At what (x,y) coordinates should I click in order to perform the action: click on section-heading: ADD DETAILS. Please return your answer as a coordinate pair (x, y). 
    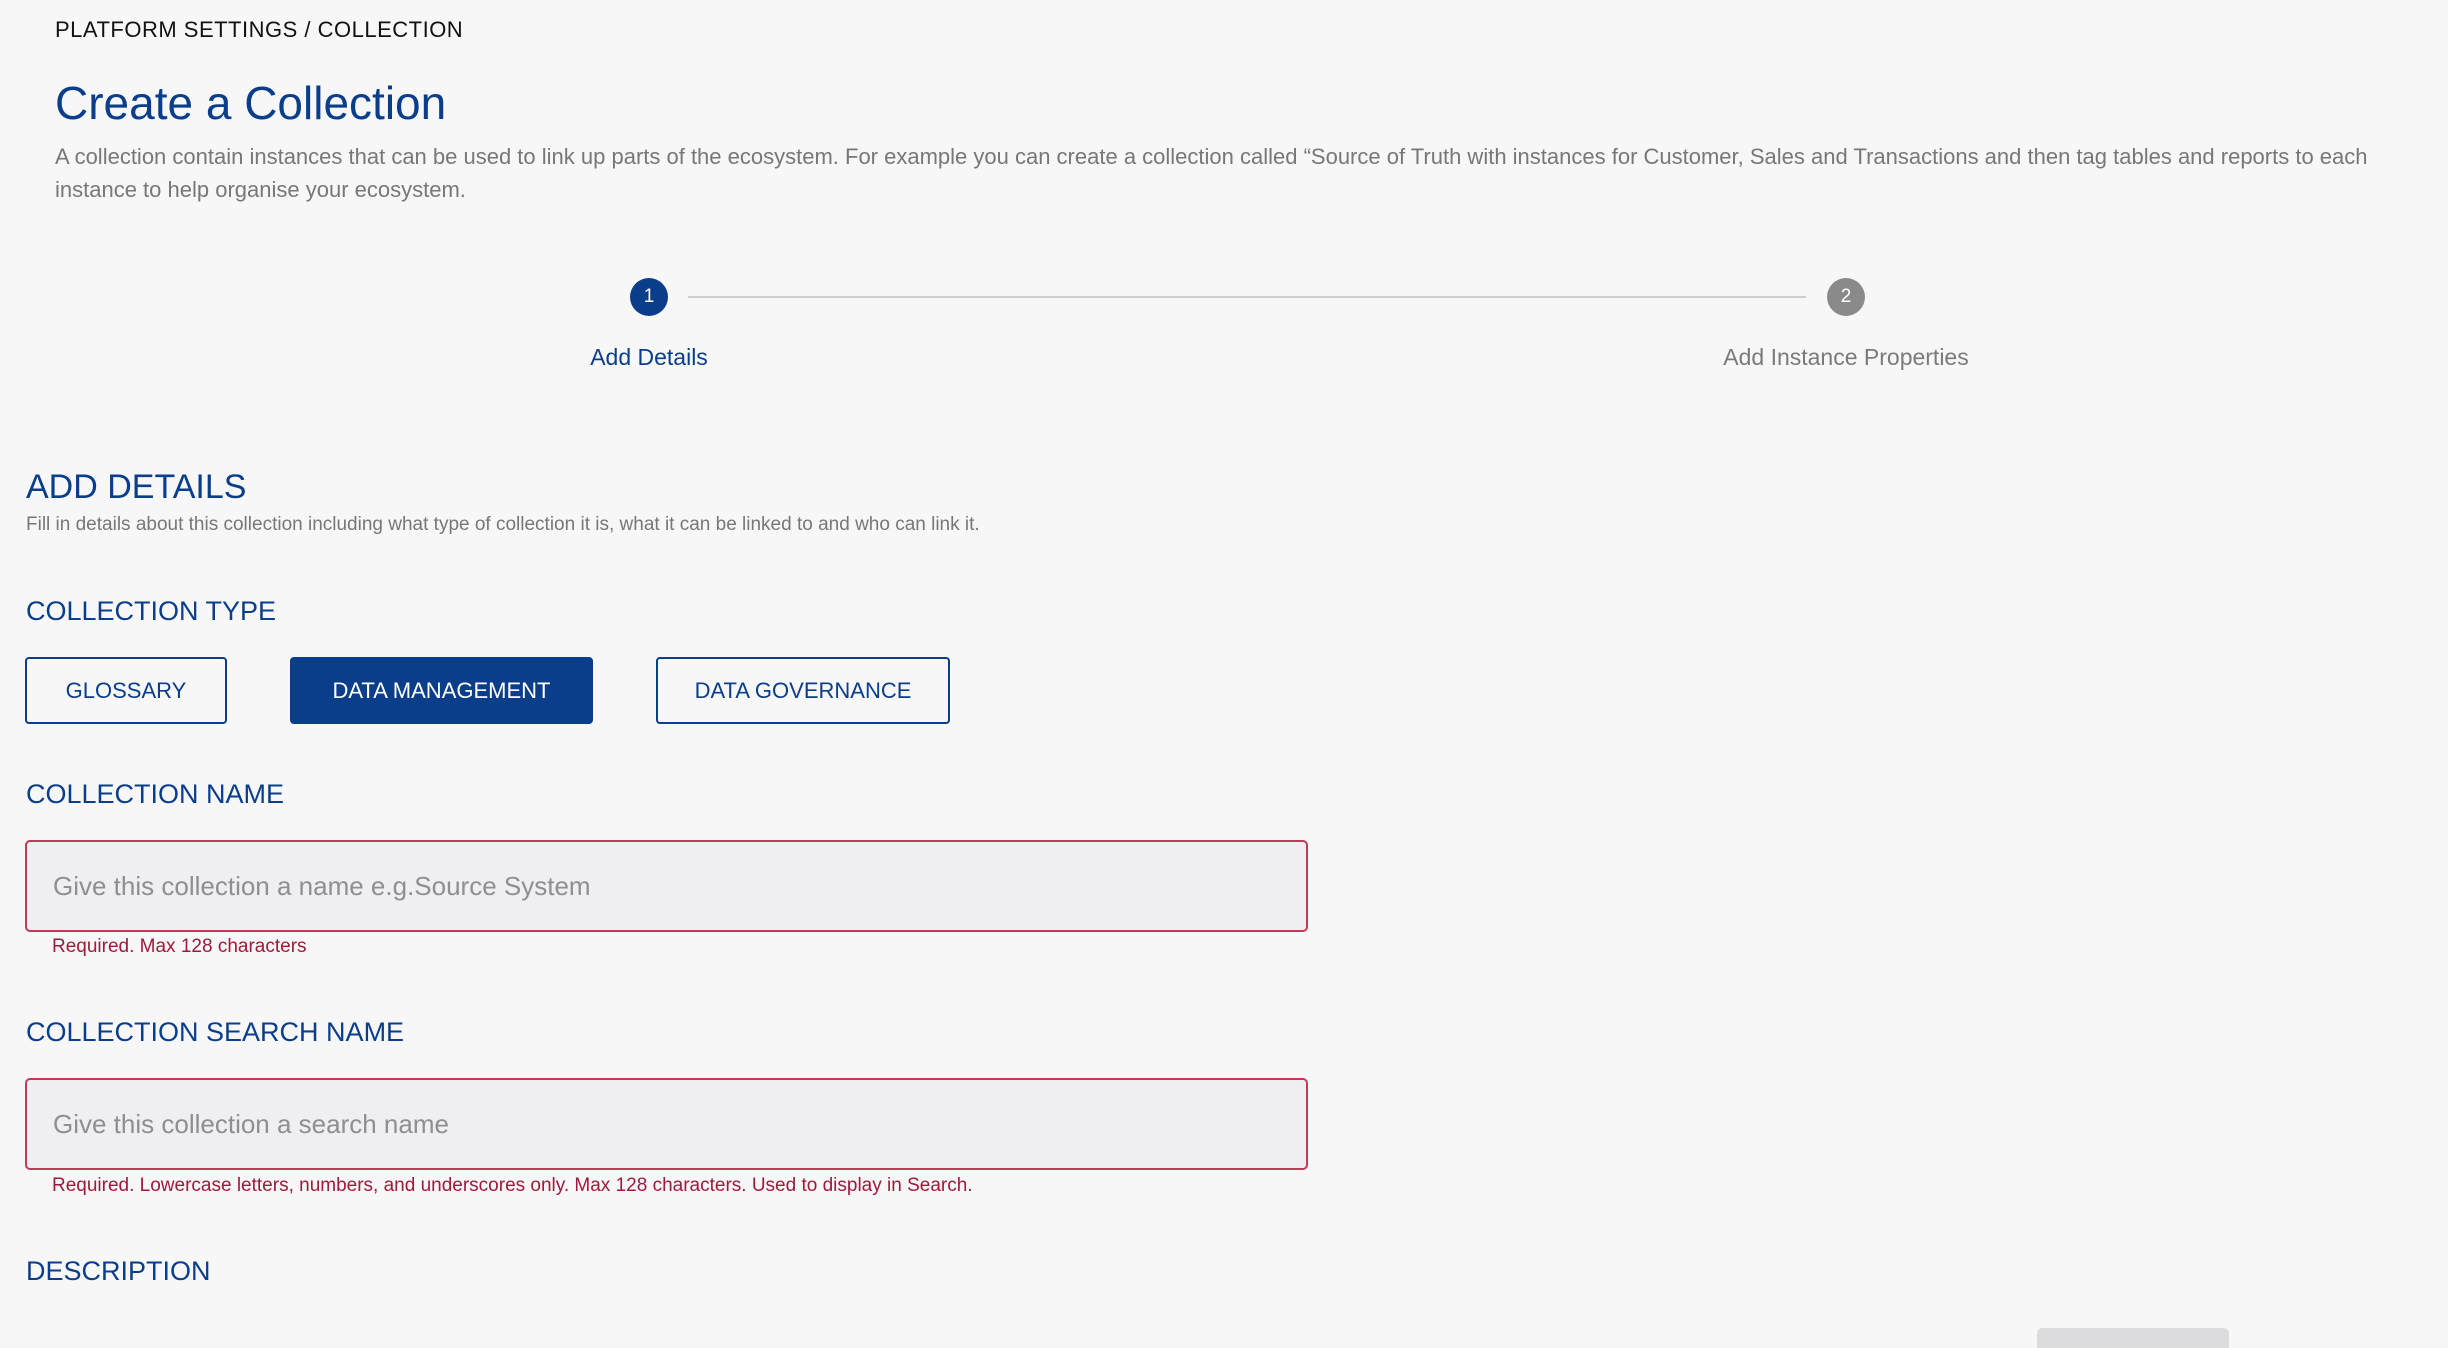
    Looking at the image, I should click on (136, 487).